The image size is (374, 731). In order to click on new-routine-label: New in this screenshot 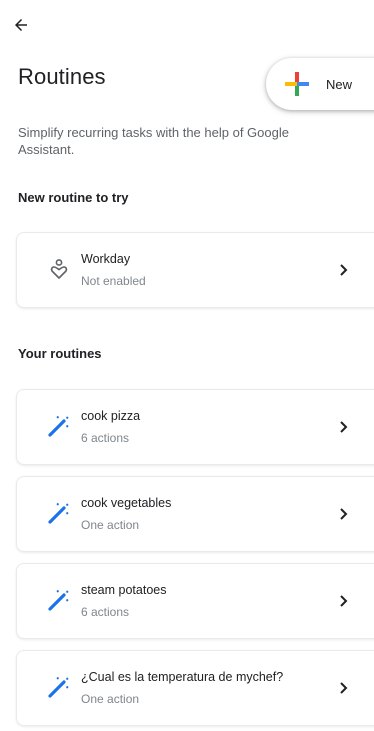, I will do `click(339, 84)`.